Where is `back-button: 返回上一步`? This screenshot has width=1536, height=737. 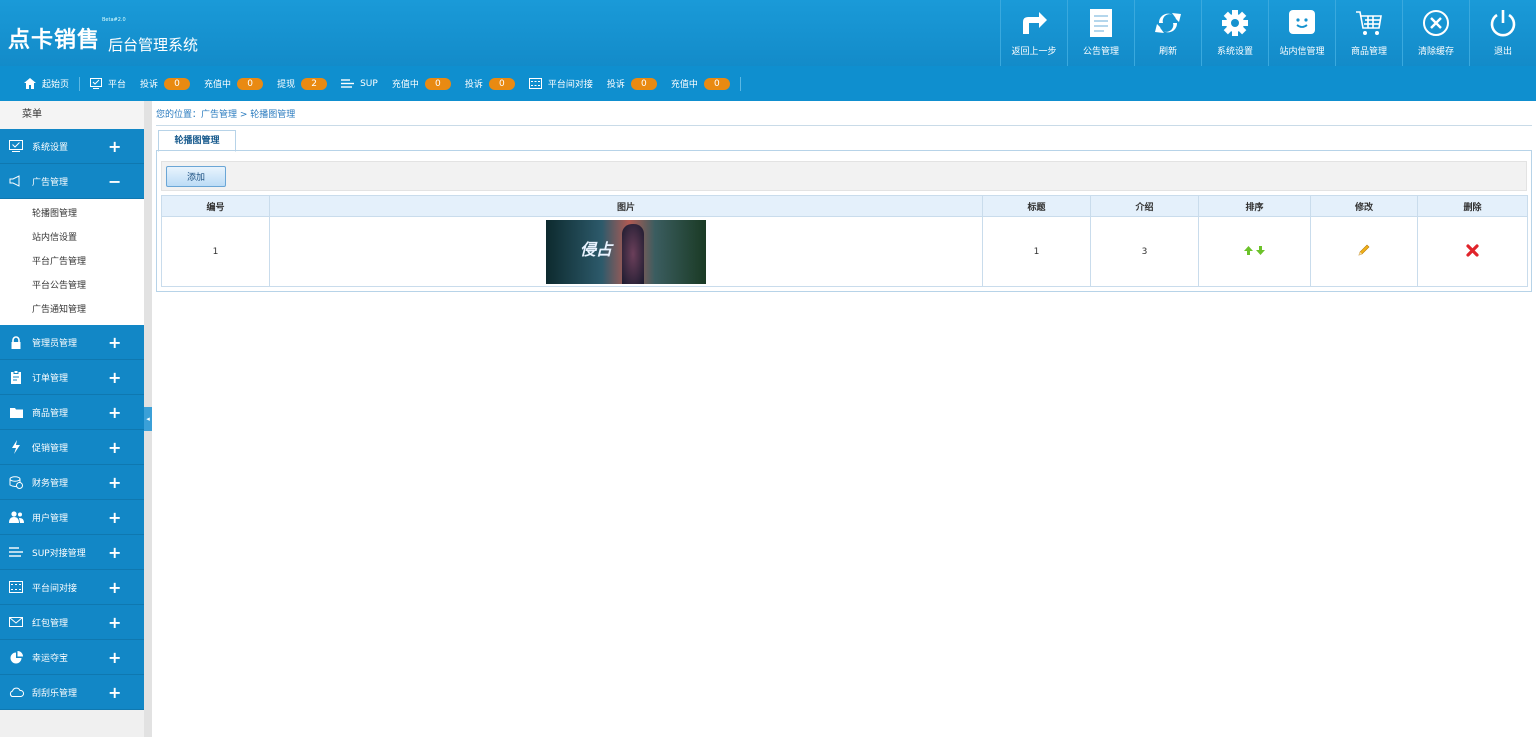 back-button: 返回上一步 is located at coordinates (1033, 33).